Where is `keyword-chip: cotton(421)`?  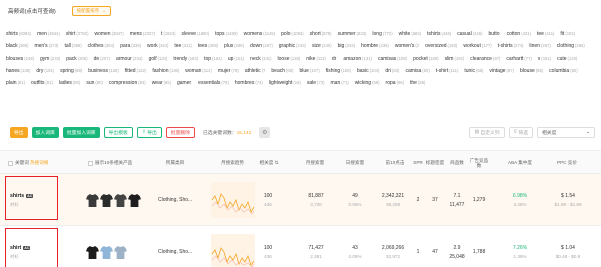 keyword-chip: cotton(421) is located at coordinates (519, 34).